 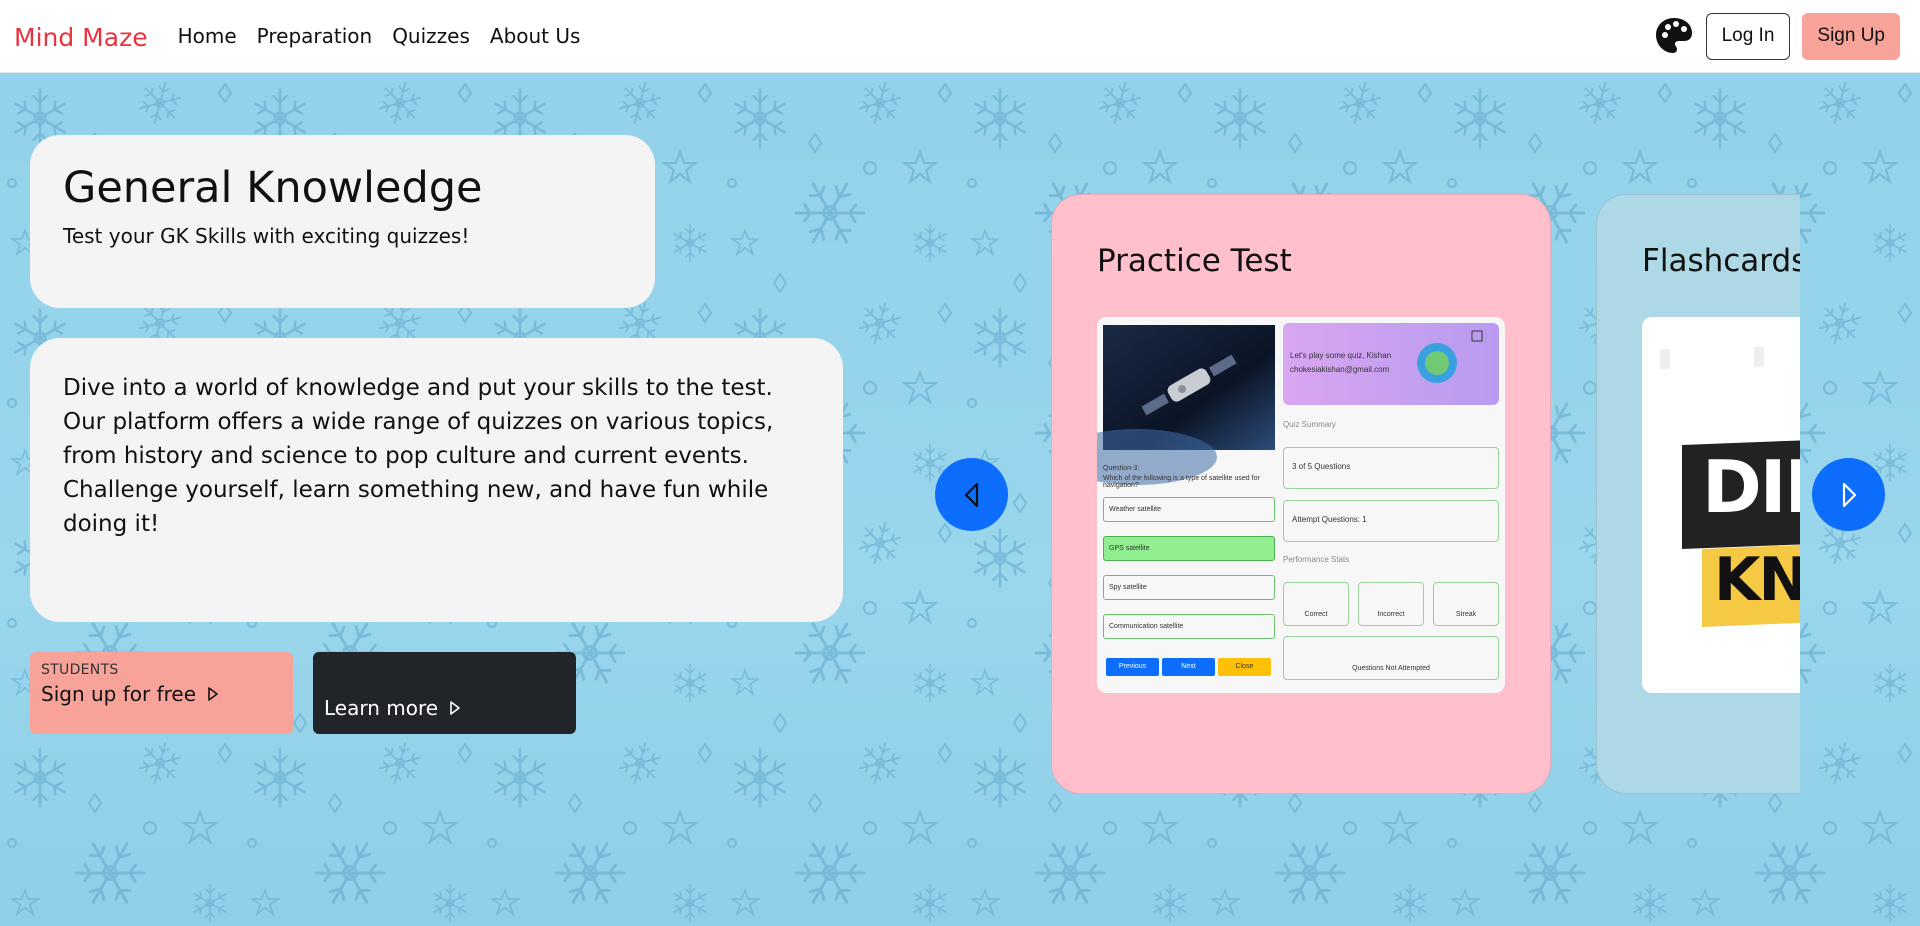 What do you see at coordinates (381, 708) in the screenshot?
I see `cta-learn-text: Learn more` at bounding box center [381, 708].